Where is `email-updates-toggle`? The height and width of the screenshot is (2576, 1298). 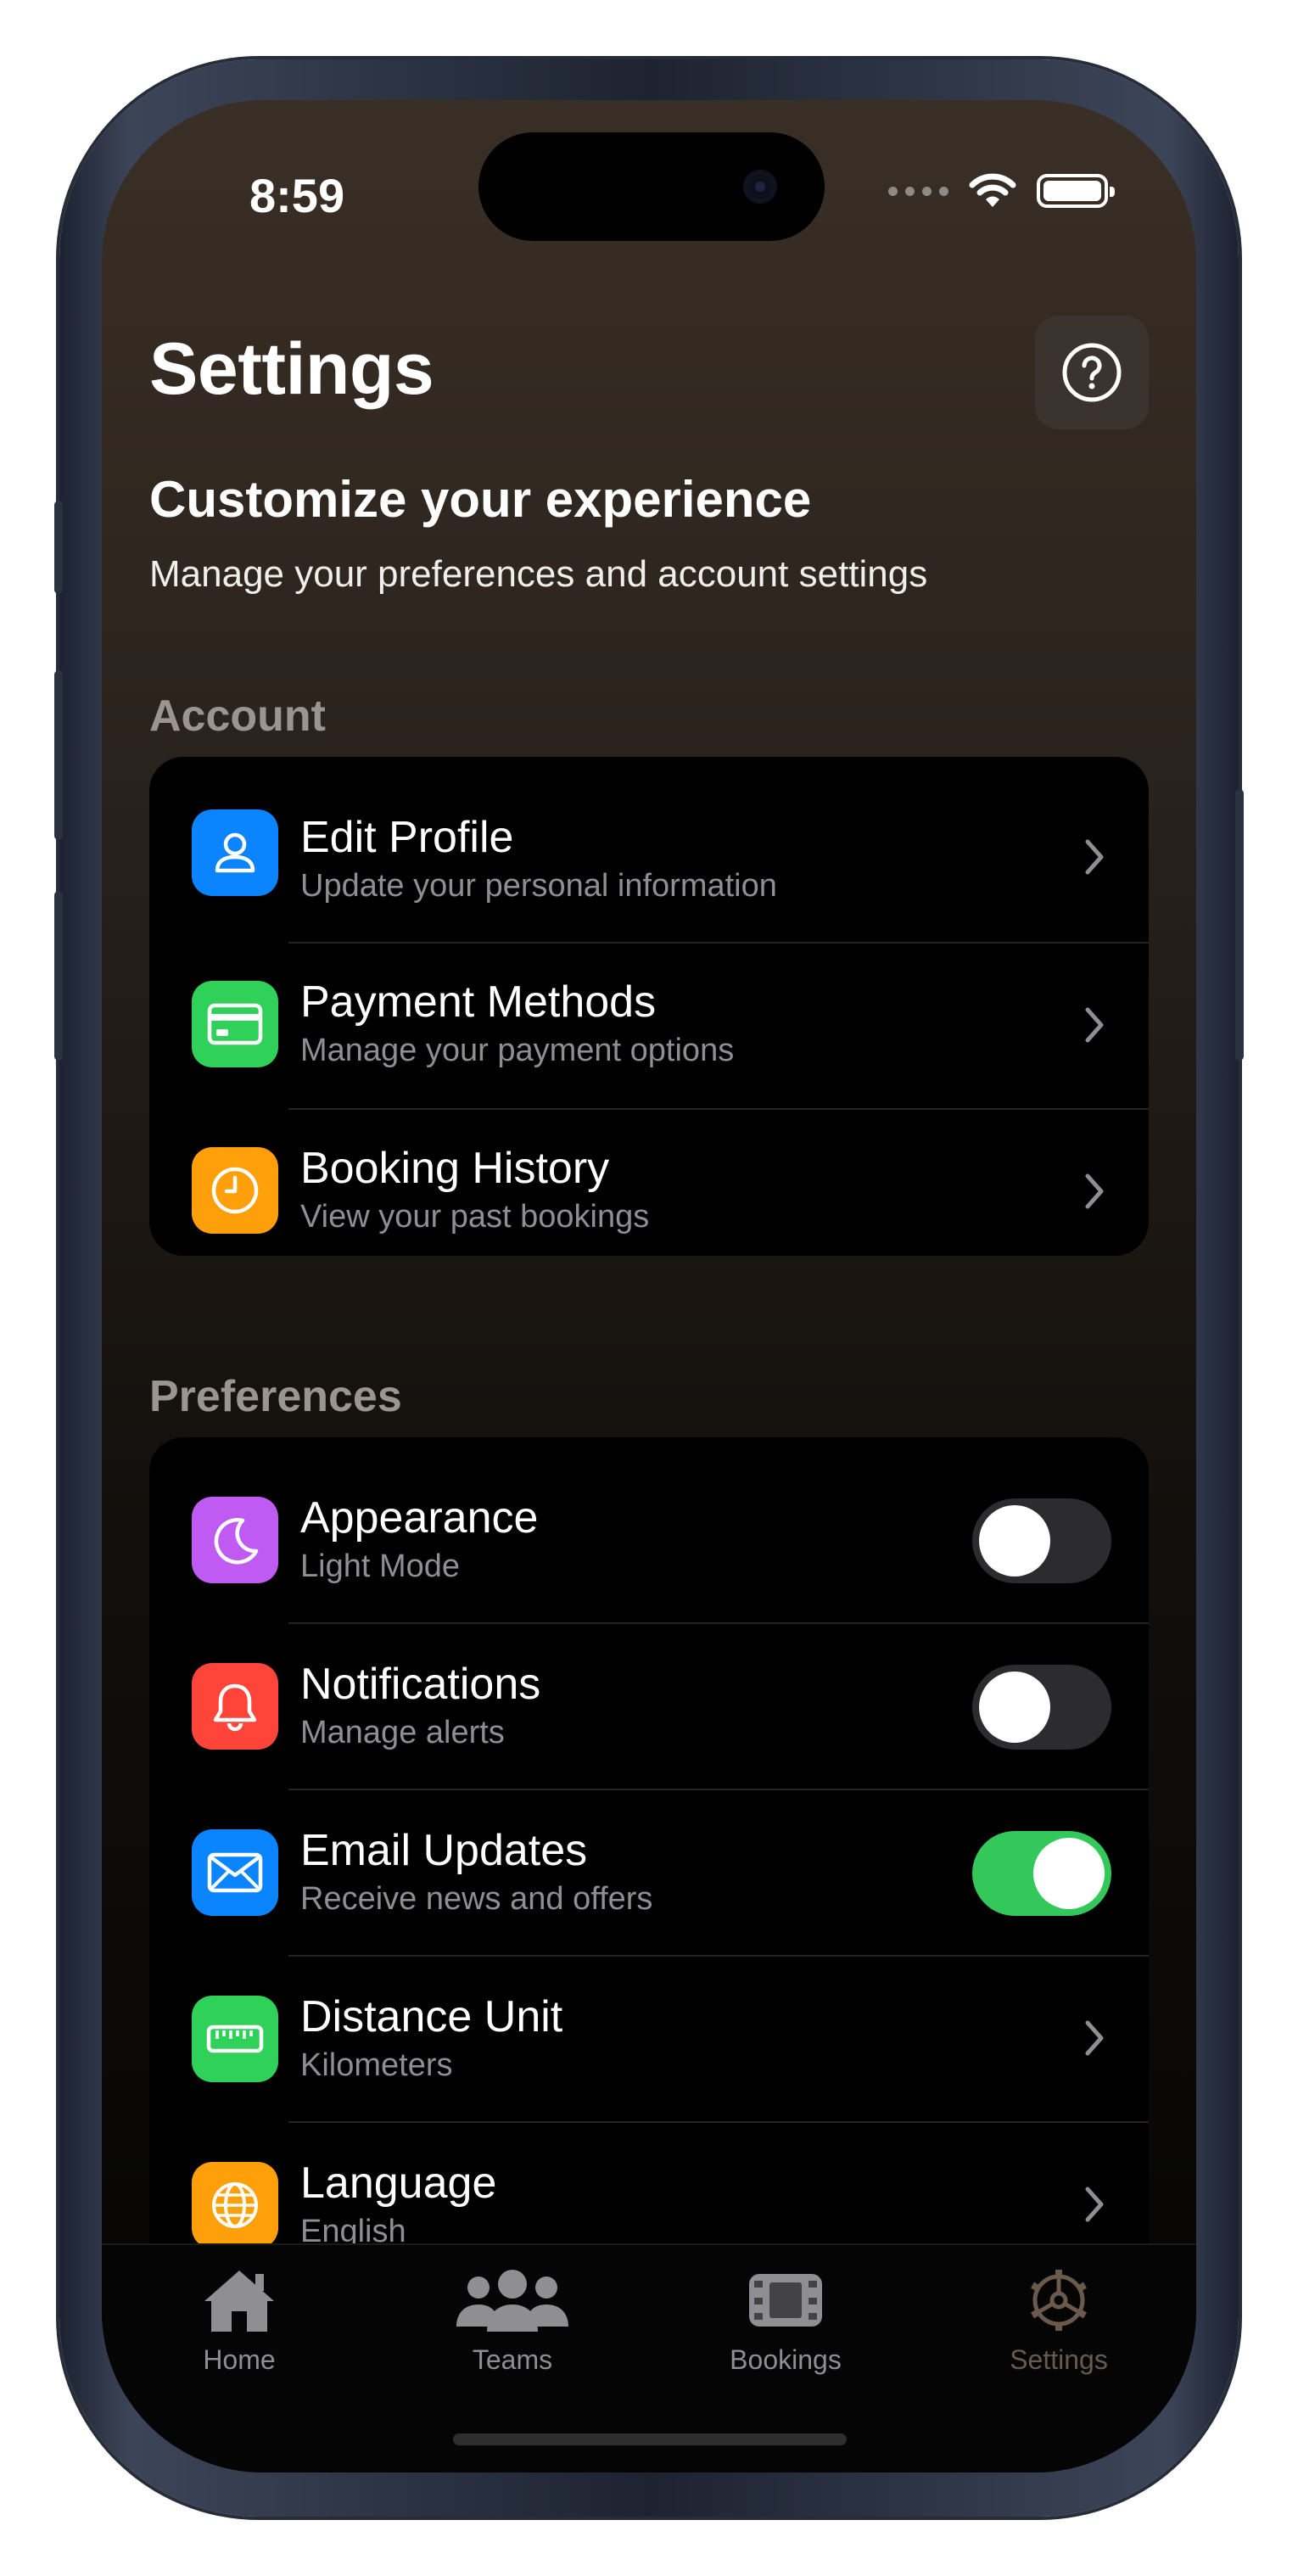
email-updates-toggle is located at coordinates (1041, 1874).